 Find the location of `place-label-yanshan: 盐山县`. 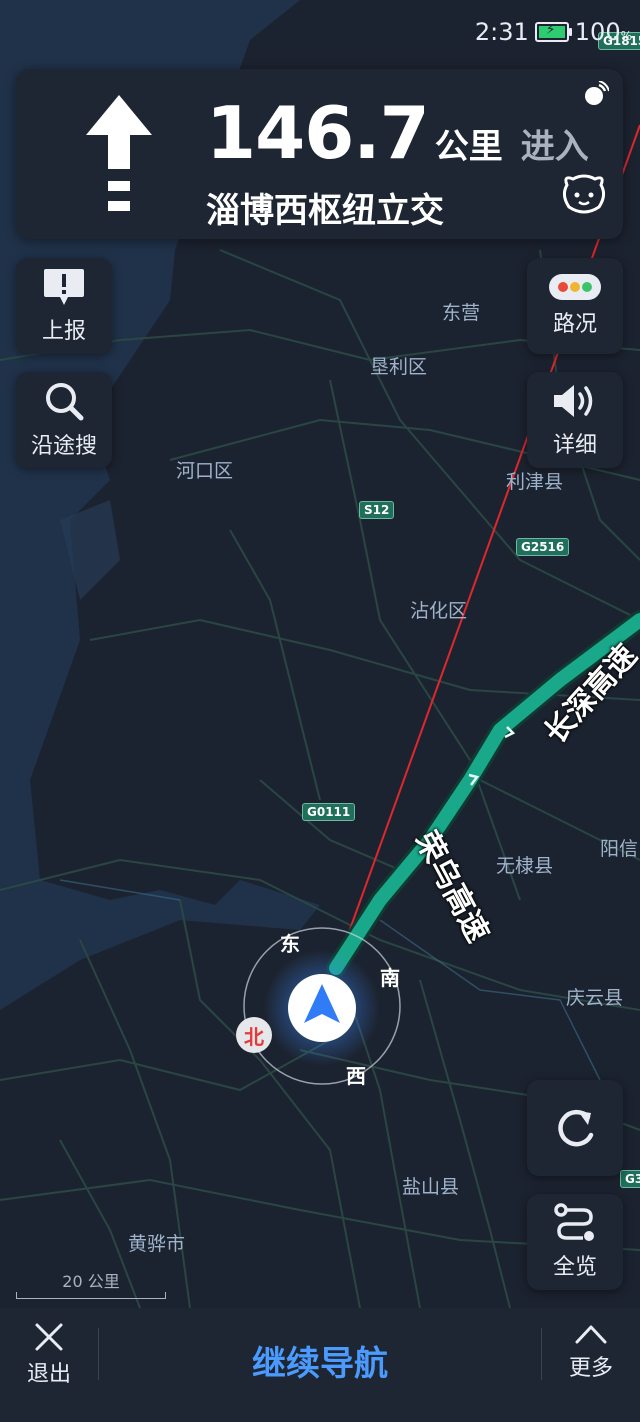

place-label-yanshan: 盐山县 is located at coordinates (431, 1187).